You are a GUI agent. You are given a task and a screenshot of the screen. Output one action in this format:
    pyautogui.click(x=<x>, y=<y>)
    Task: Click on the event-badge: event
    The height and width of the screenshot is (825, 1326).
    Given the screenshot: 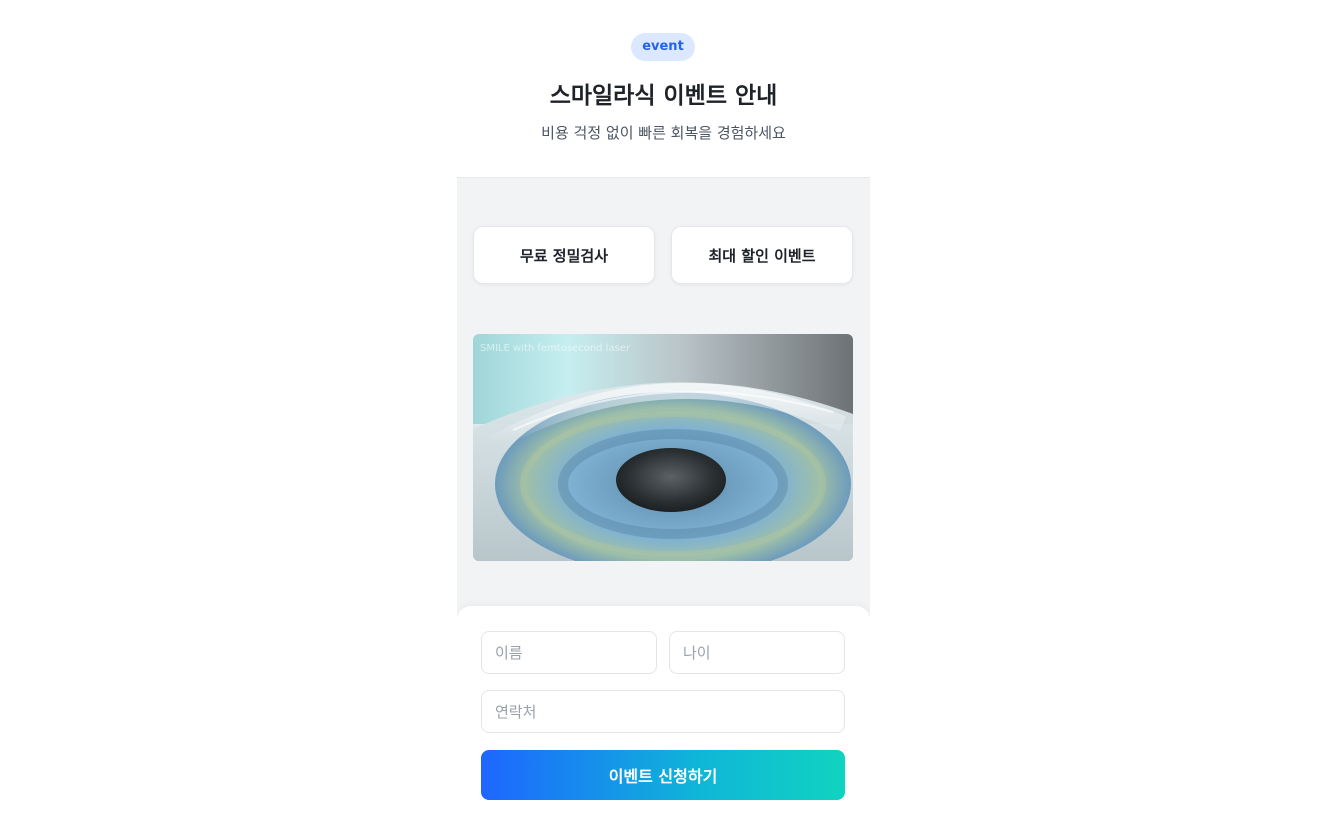 What is the action you would take?
    pyautogui.click(x=663, y=47)
    